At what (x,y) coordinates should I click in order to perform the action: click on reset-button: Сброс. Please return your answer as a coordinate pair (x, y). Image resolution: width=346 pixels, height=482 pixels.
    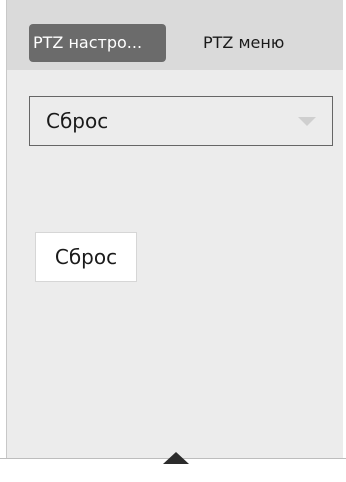
    Looking at the image, I should click on (86, 257).